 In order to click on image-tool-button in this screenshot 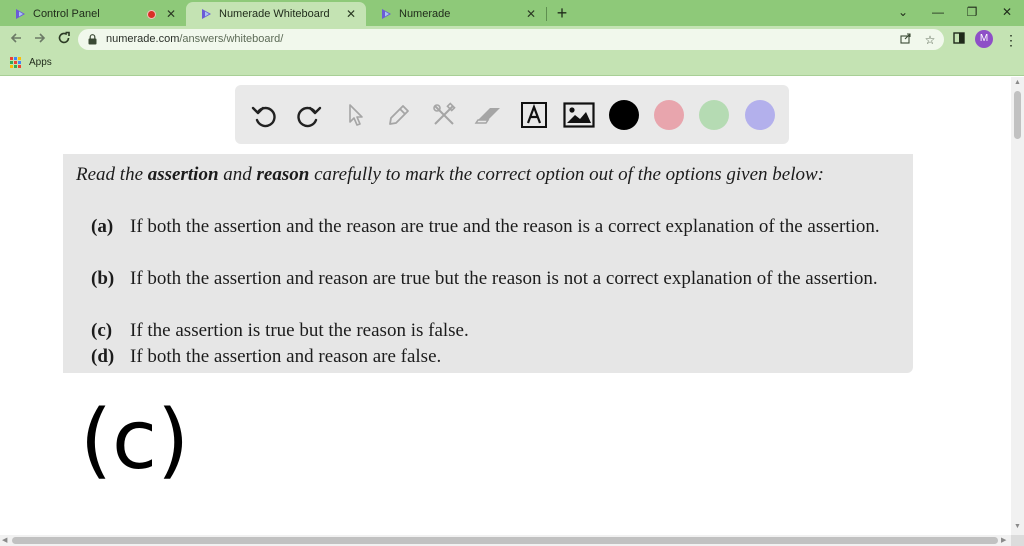, I will do `click(579, 115)`.